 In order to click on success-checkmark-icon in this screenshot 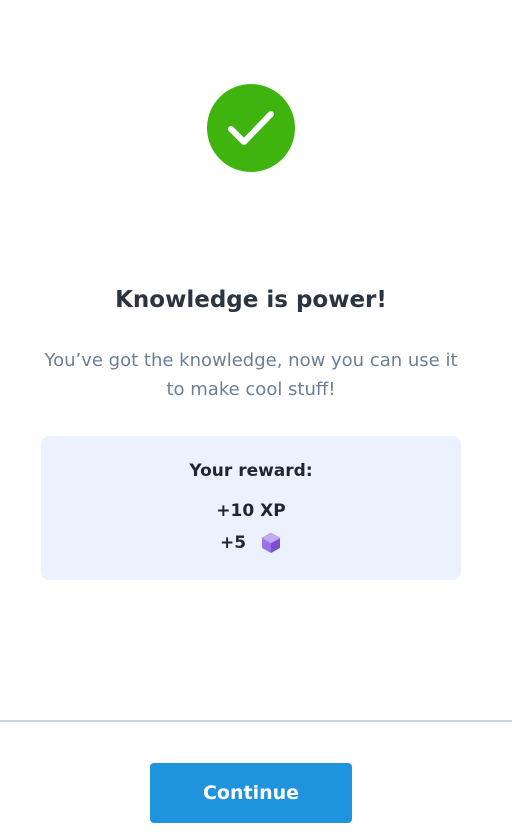, I will do `click(251, 128)`.